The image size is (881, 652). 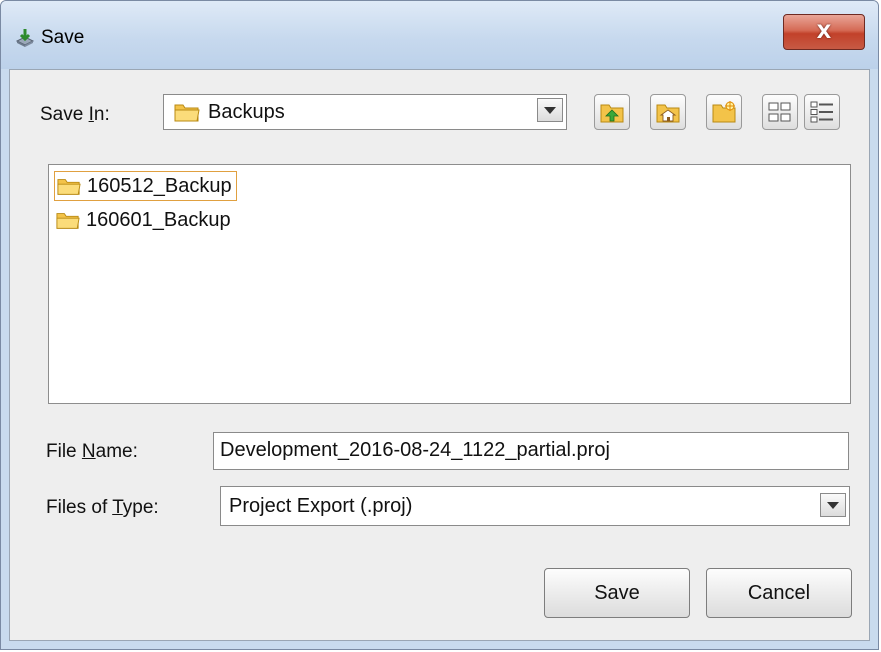 I want to click on save-in-dropdown: Backups, so click(x=365, y=112).